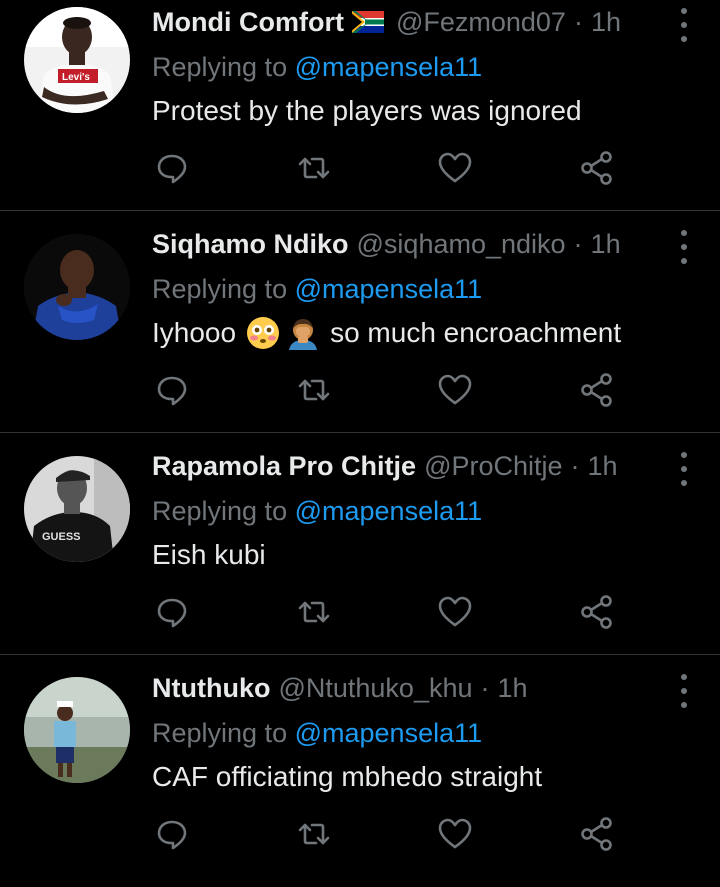 The image size is (720, 887). What do you see at coordinates (481, 22) in the screenshot?
I see `user-handle: @Fezmond07` at bounding box center [481, 22].